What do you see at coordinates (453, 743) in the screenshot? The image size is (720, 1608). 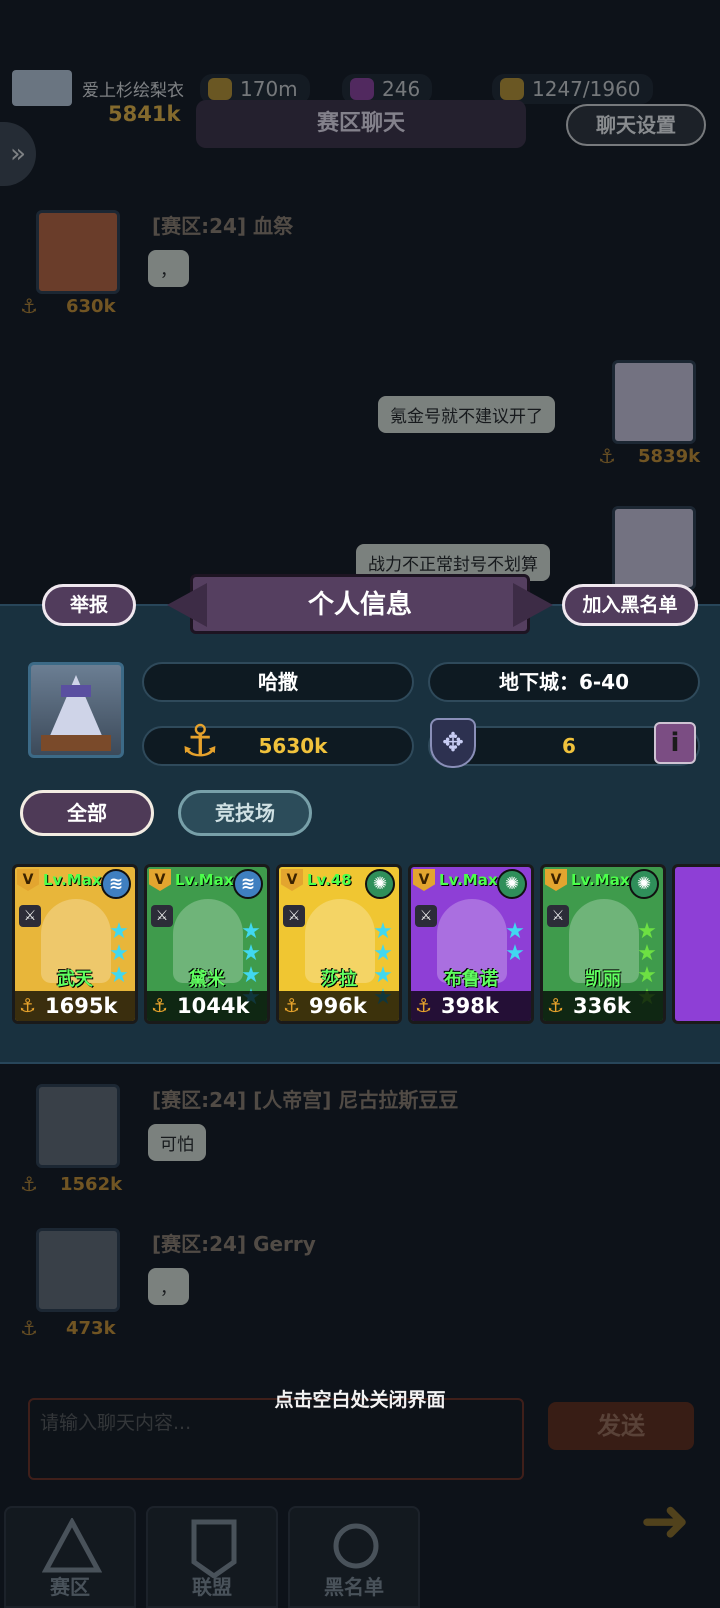 I see `rank-badge-icon: ✥` at bounding box center [453, 743].